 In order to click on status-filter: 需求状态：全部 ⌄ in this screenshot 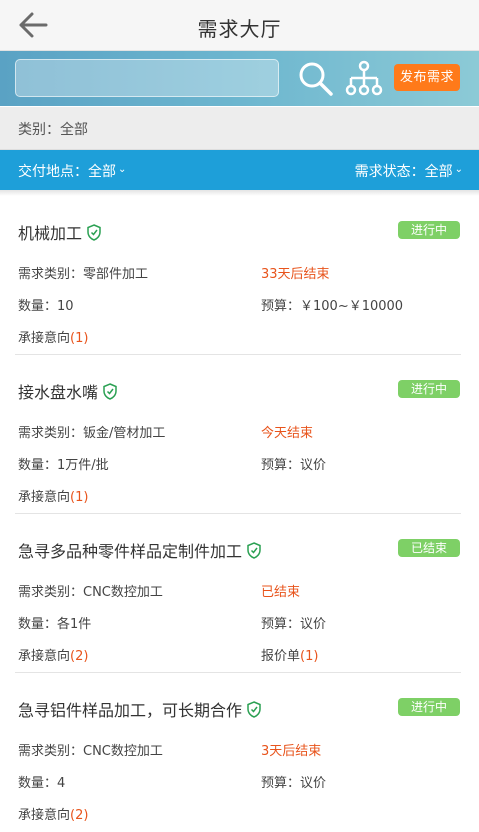, I will do `click(409, 171)`.